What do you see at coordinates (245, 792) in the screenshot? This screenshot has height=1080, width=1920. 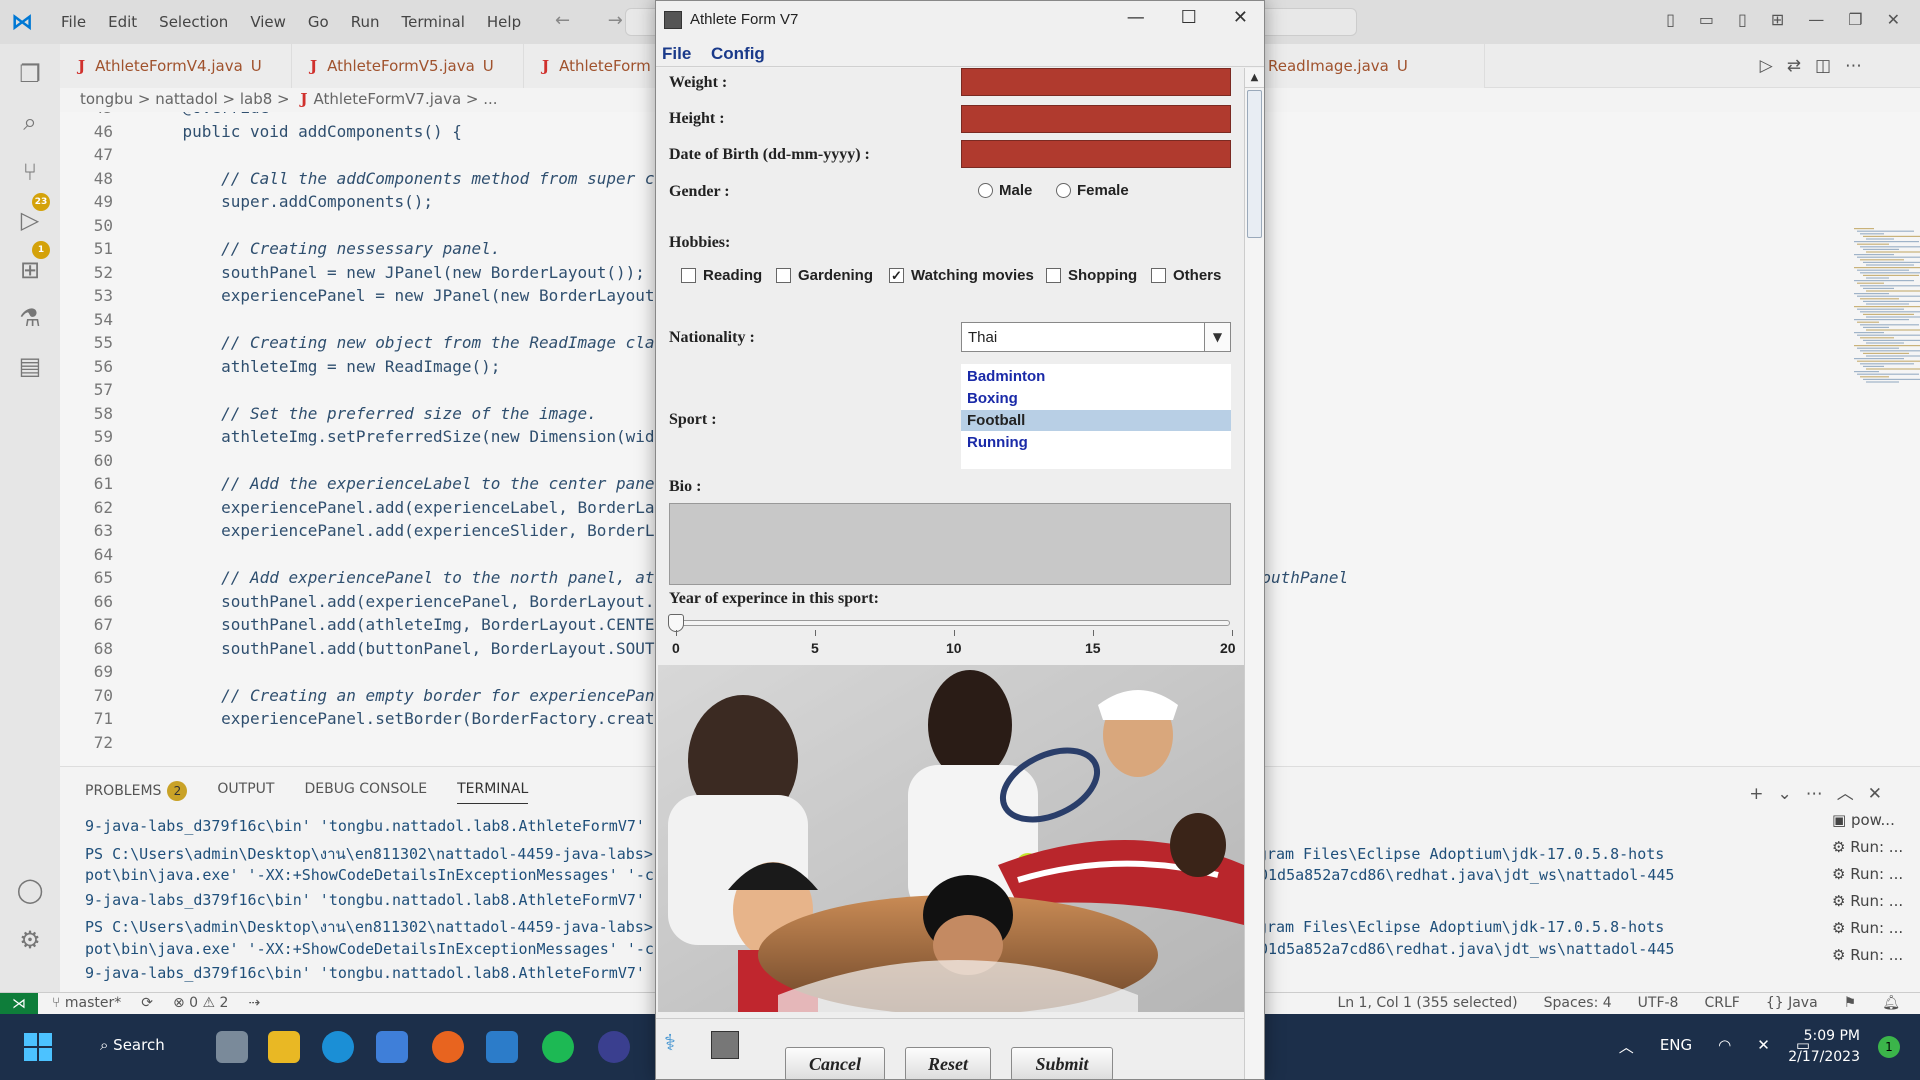 I see `tab-output: OUTPUT` at bounding box center [245, 792].